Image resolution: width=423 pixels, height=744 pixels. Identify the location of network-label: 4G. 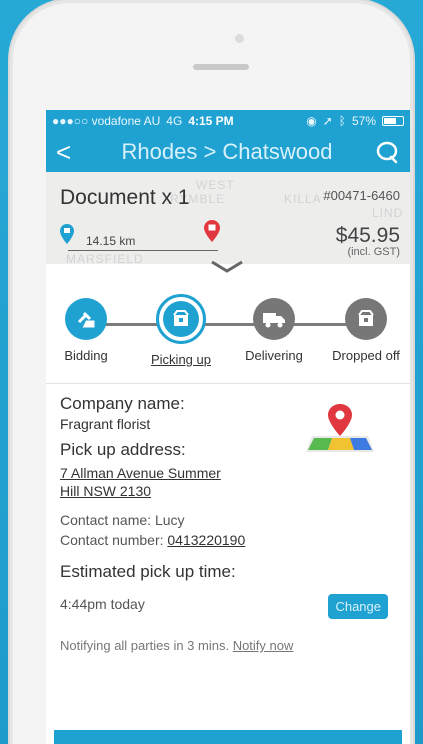
(174, 121).